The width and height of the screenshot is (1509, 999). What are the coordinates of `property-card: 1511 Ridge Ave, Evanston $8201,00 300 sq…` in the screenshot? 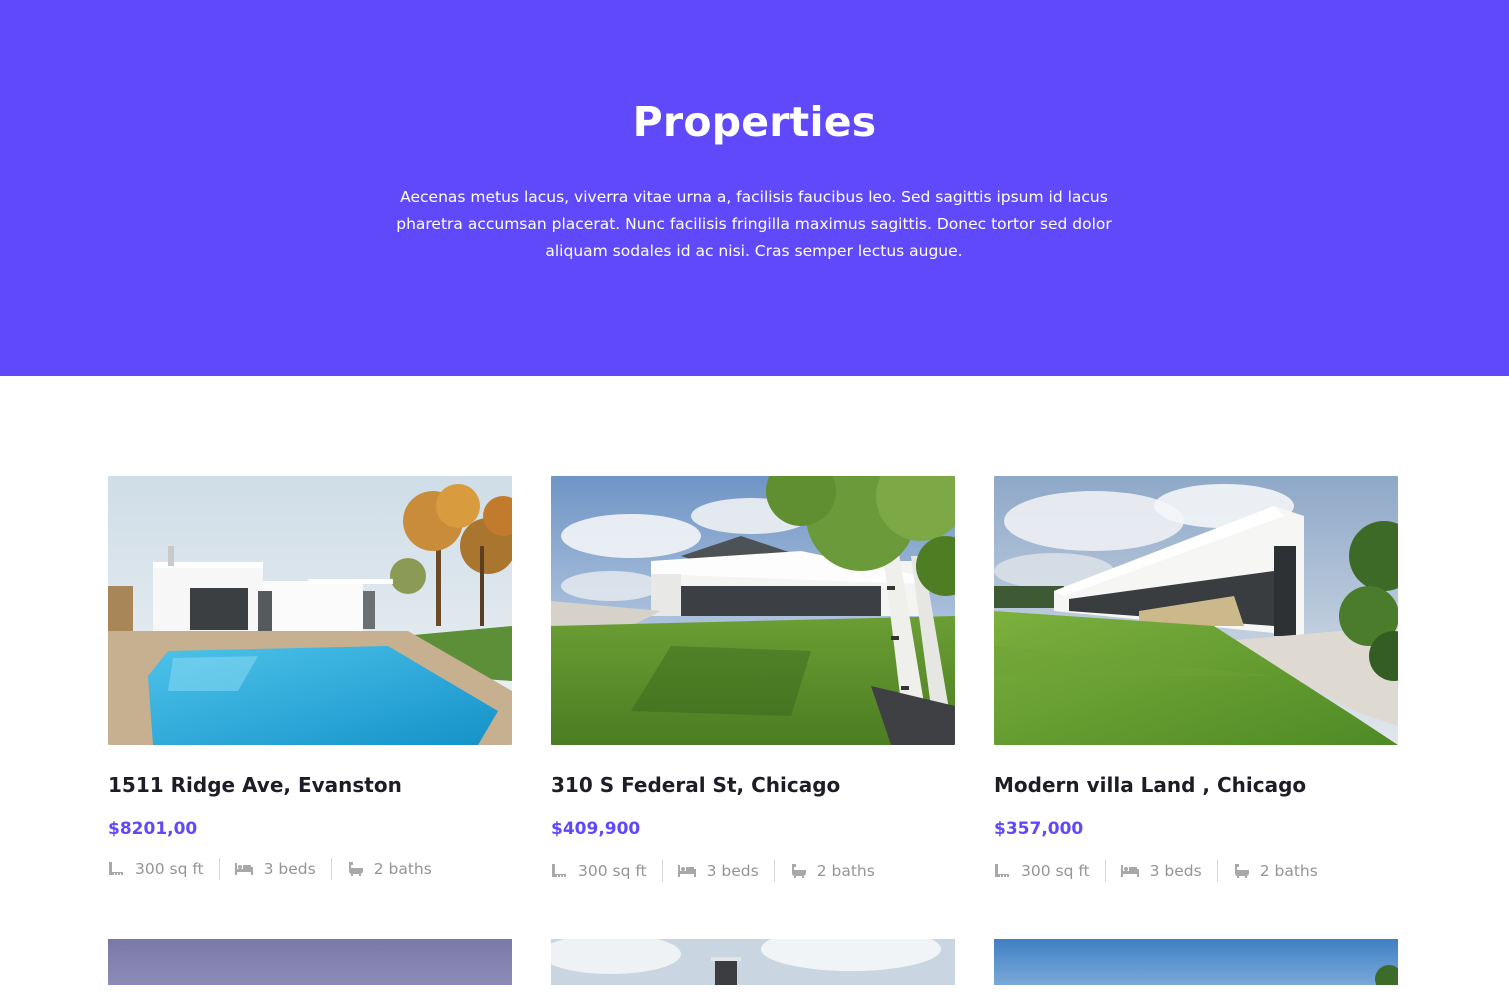 It's located at (310, 678).